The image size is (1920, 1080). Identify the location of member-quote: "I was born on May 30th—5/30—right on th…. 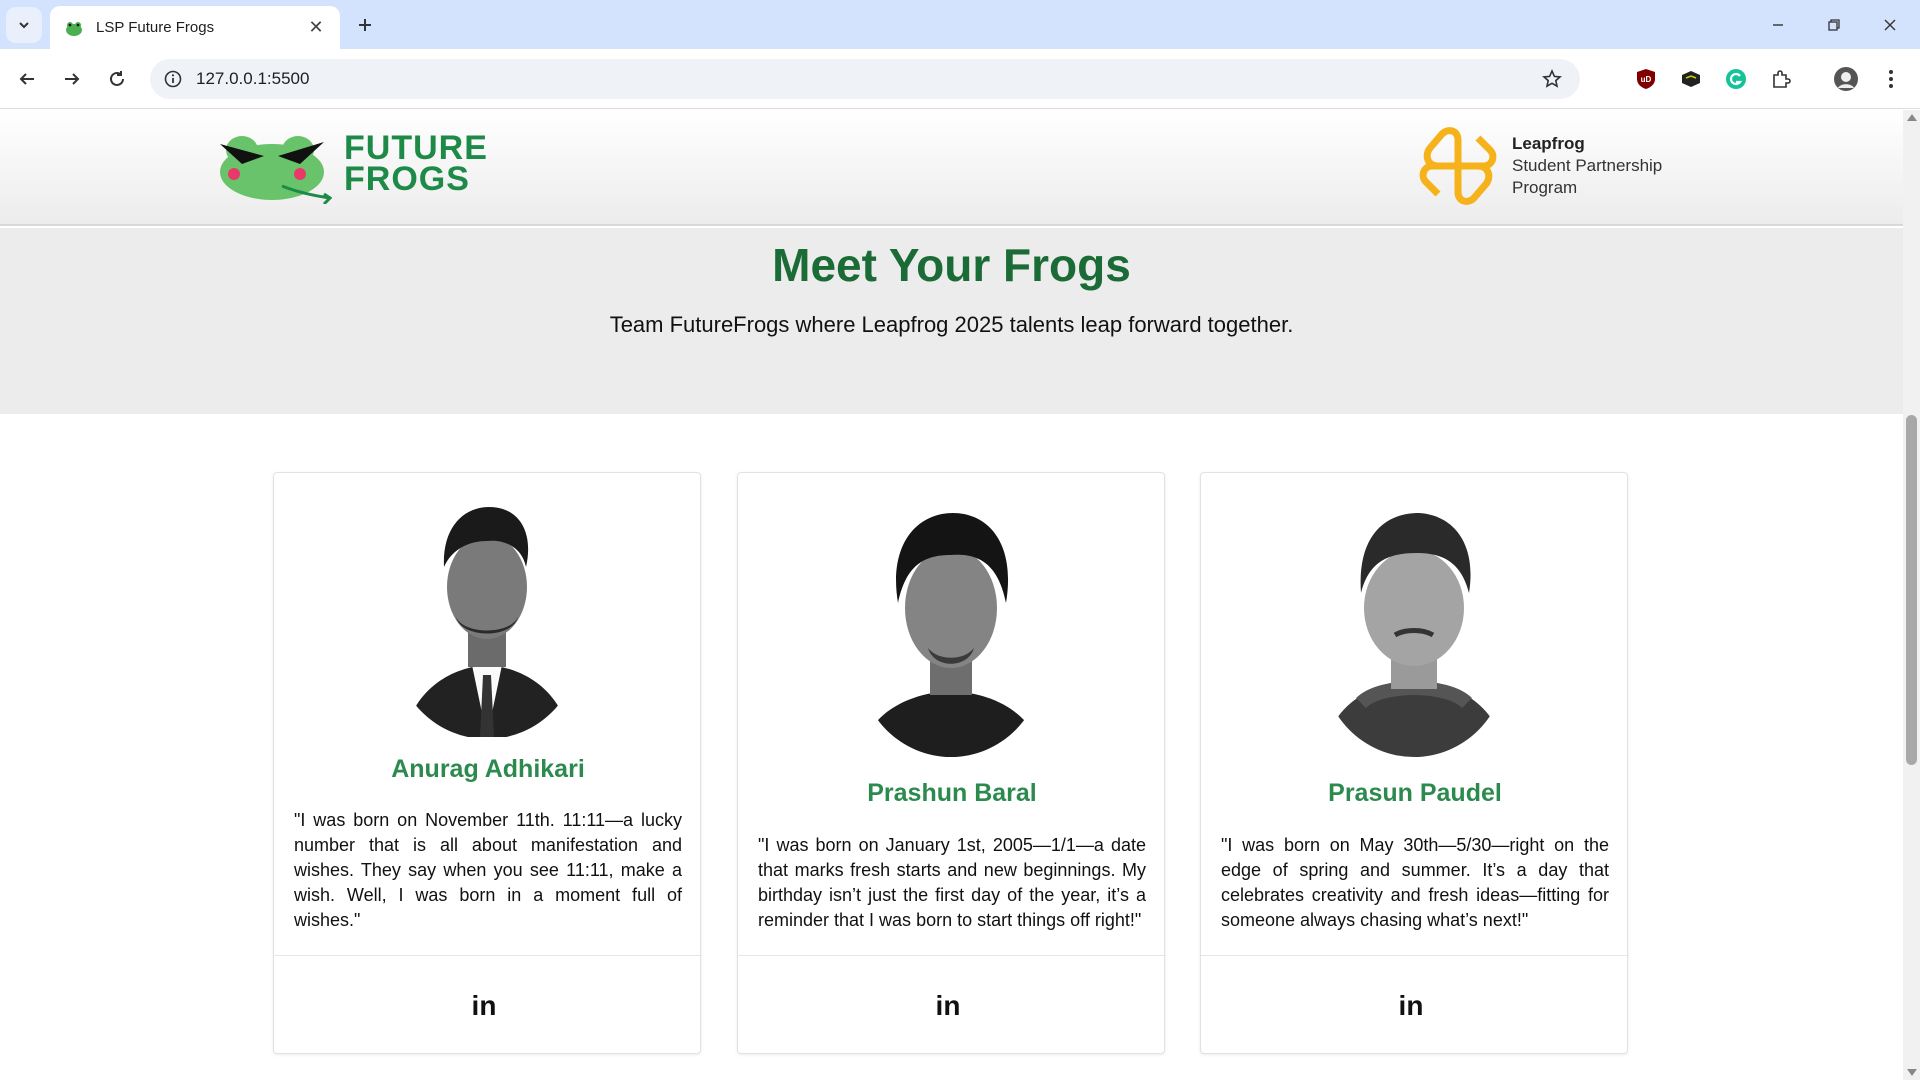
(1415, 882).